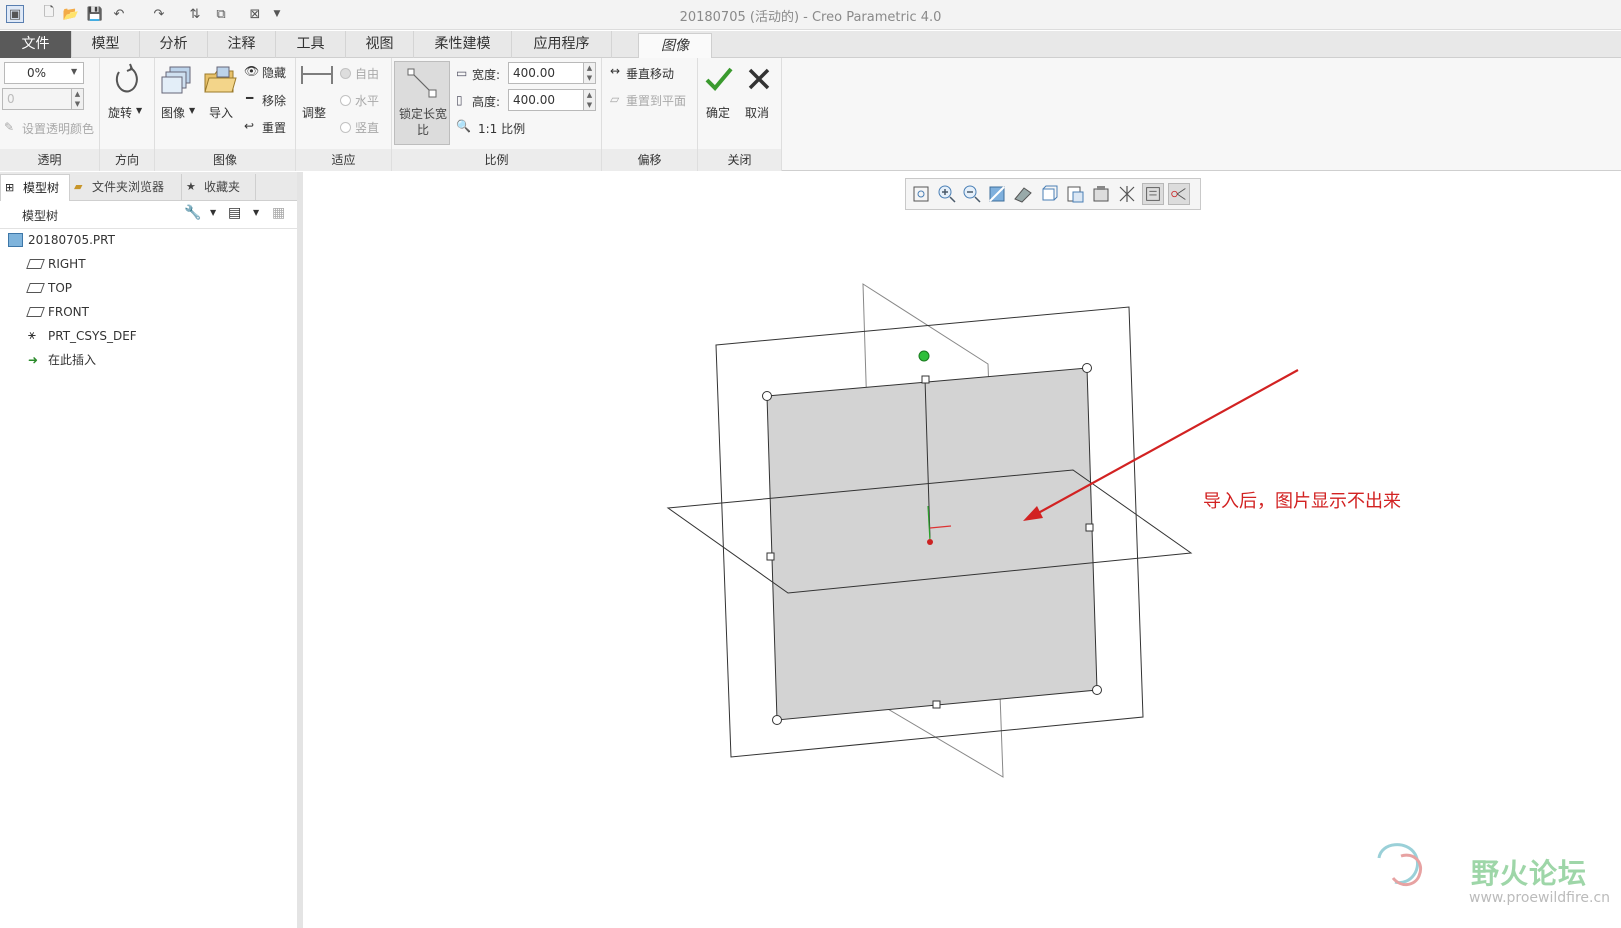 Image resolution: width=1621 pixels, height=928 pixels. Describe the element at coordinates (463, 44) in the screenshot. I see `tab-flexible-modeling: 柔性建模` at that location.